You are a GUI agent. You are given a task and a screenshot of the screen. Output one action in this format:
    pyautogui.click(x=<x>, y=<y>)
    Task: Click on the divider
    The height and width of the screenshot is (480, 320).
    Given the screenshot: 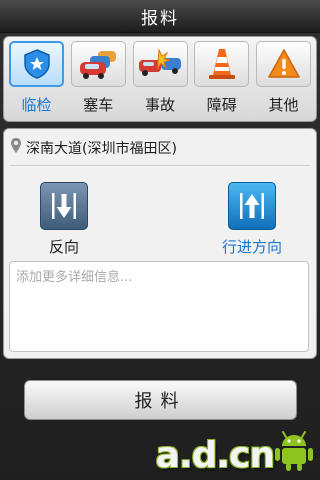 What is the action you would take?
    pyautogui.click(x=160, y=165)
    